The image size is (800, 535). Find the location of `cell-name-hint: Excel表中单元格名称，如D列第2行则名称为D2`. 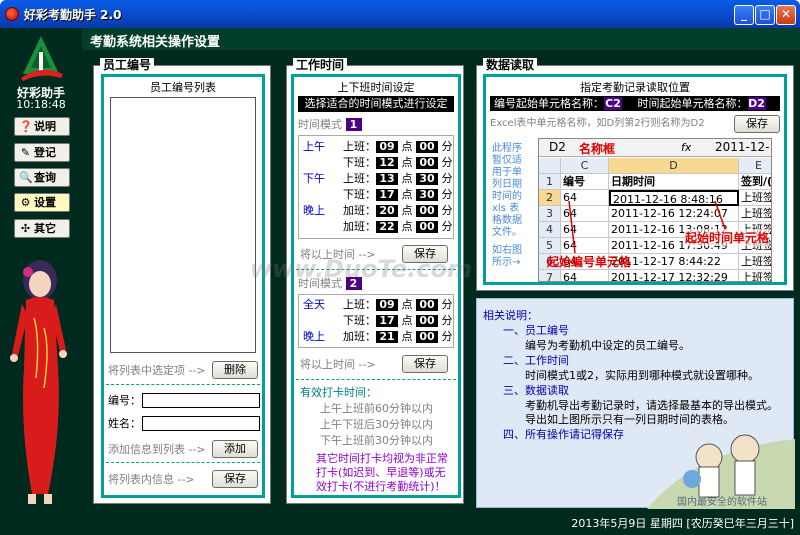

cell-name-hint: Excel表中单元格名称，如D列第2行则名称为D2 is located at coordinates (597, 123).